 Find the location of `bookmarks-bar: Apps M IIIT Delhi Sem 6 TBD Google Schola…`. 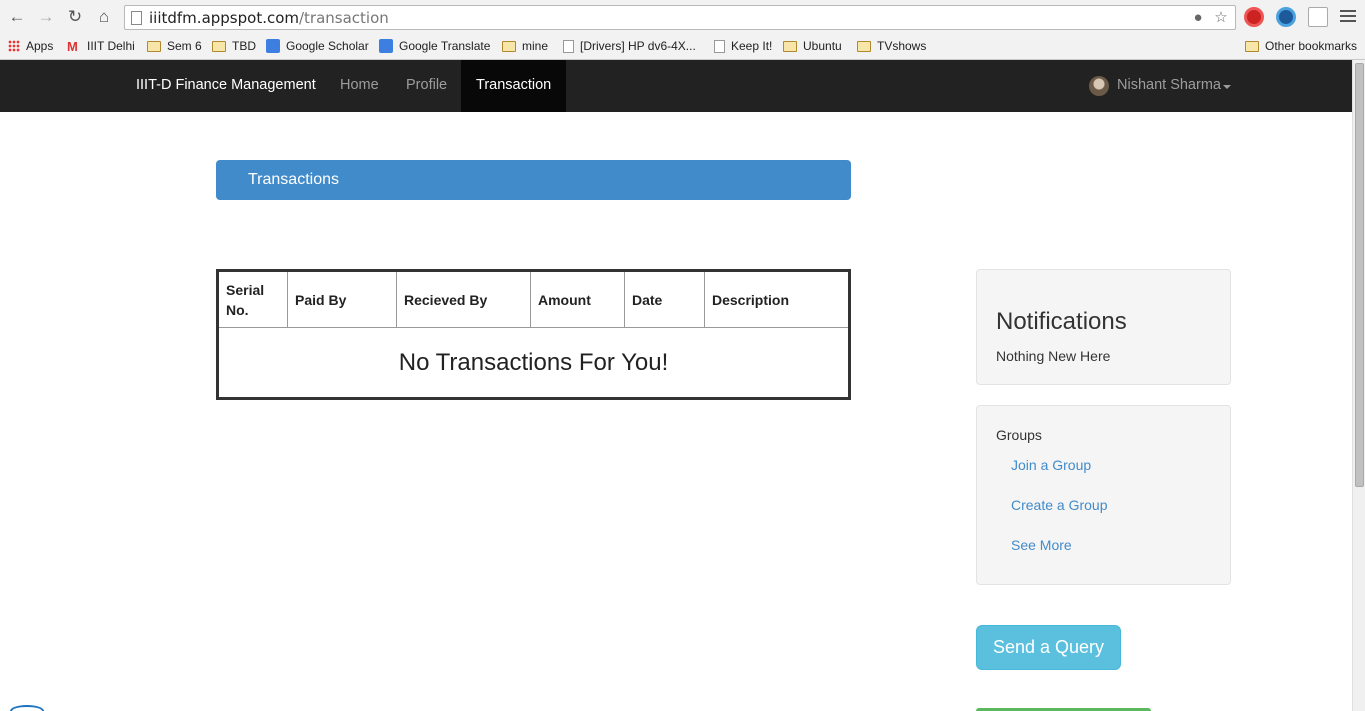

bookmarks-bar: Apps M IIIT Delhi Sem 6 TBD Google Schola… is located at coordinates (682, 45).